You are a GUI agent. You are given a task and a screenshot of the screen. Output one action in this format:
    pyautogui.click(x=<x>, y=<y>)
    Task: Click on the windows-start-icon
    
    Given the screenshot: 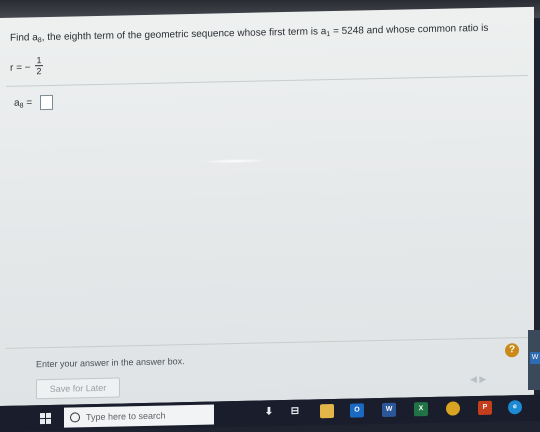 What is the action you would take?
    pyautogui.click(x=45, y=418)
    